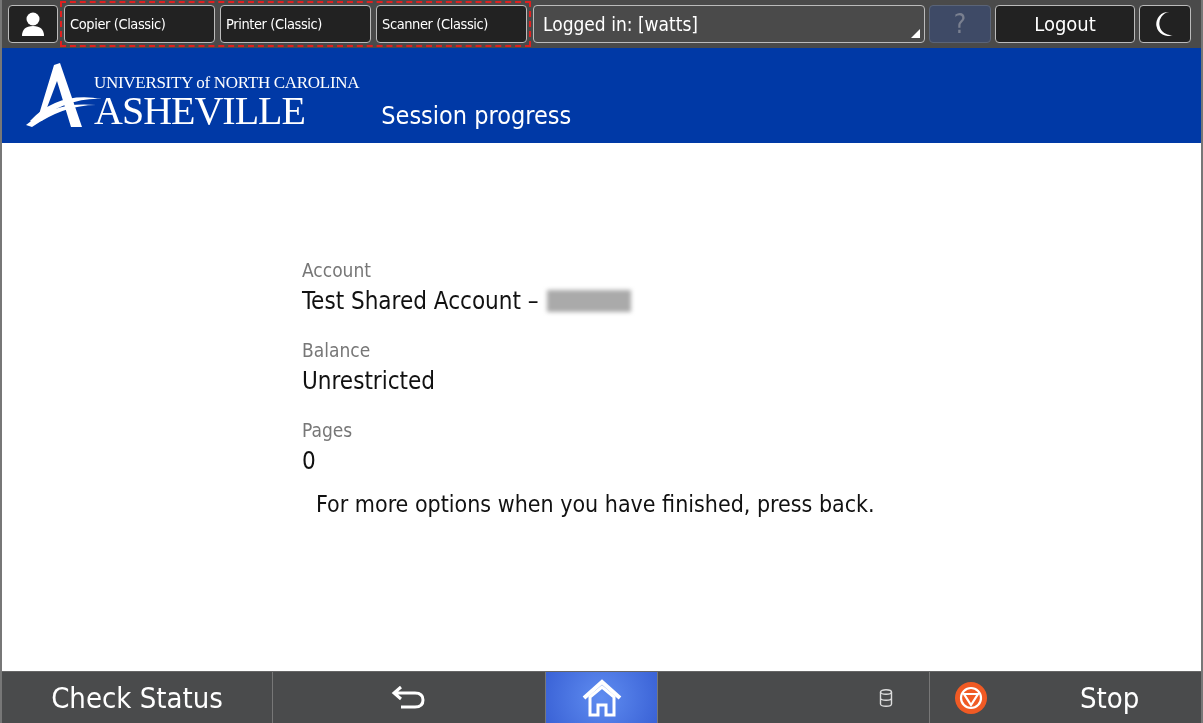 The width and height of the screenshot is (1203, 723). Describe the element at coordinates (337, 350) in the screenshot. I see `field-label: Balance` at that location.